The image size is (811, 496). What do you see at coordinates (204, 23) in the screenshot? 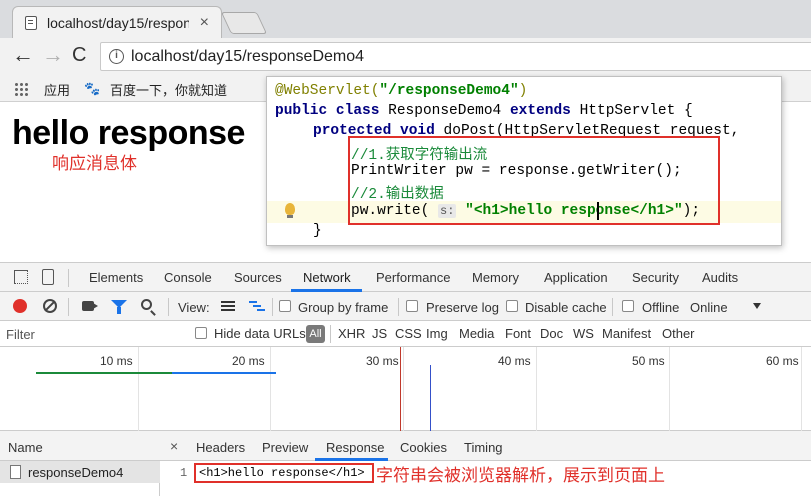
I see `close-tab-icon: ×` at bounding box center [204, 23].